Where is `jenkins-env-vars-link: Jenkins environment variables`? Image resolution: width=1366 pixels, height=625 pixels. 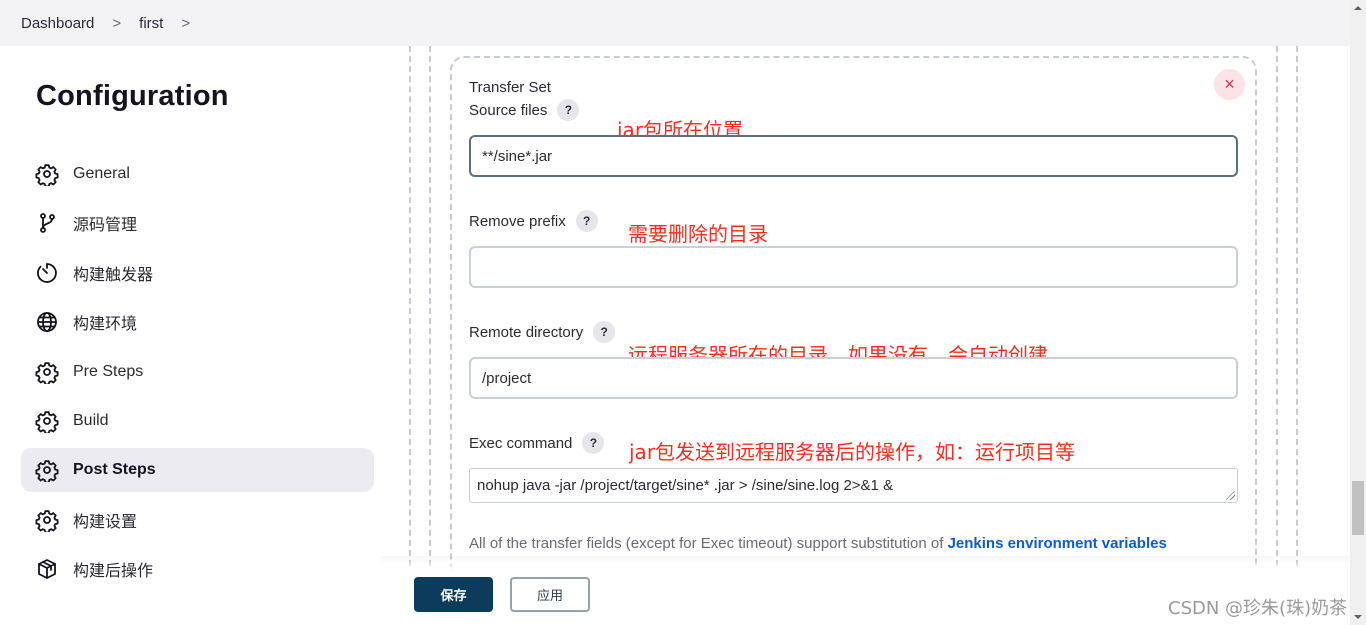 jenkins-env-vars-link: Jenkins environment variables is located at coordinates (1057, 543).